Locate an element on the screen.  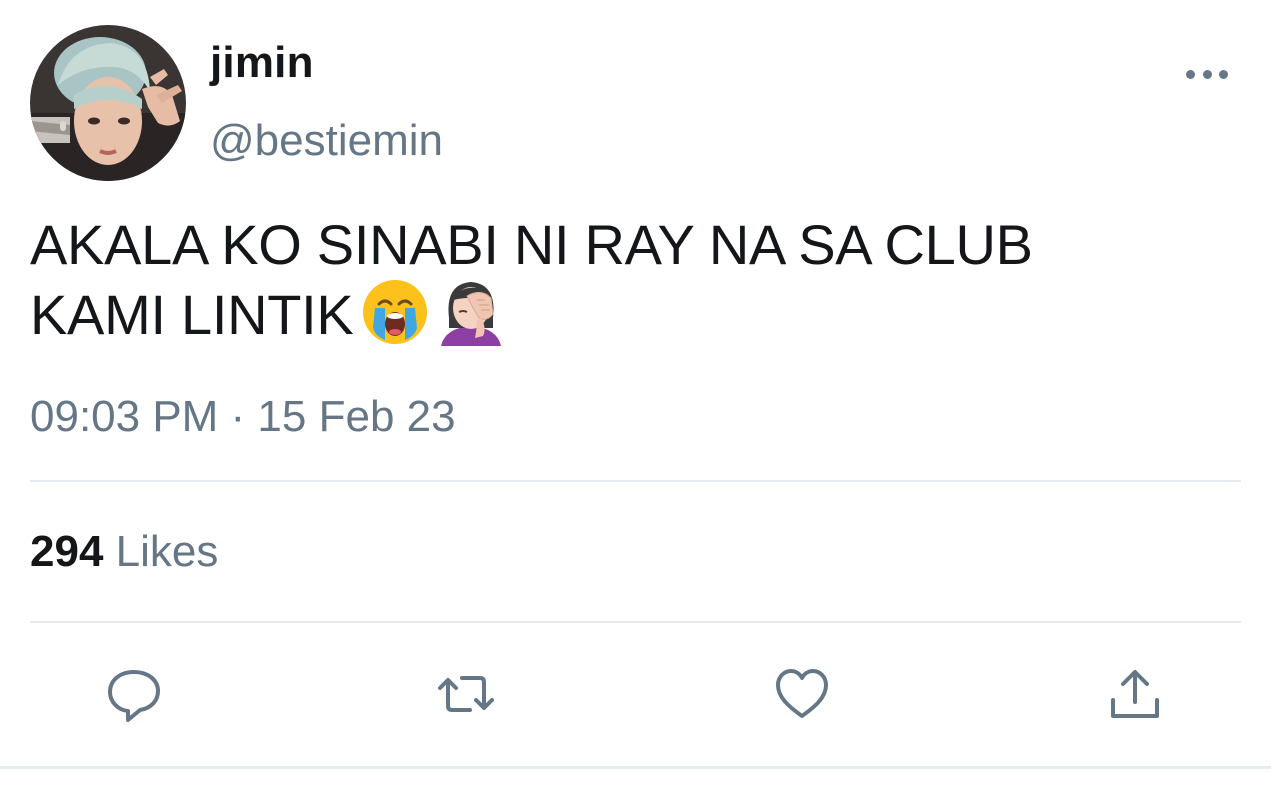
loudly-crying-face-icon is located at coordinates (395, 312).